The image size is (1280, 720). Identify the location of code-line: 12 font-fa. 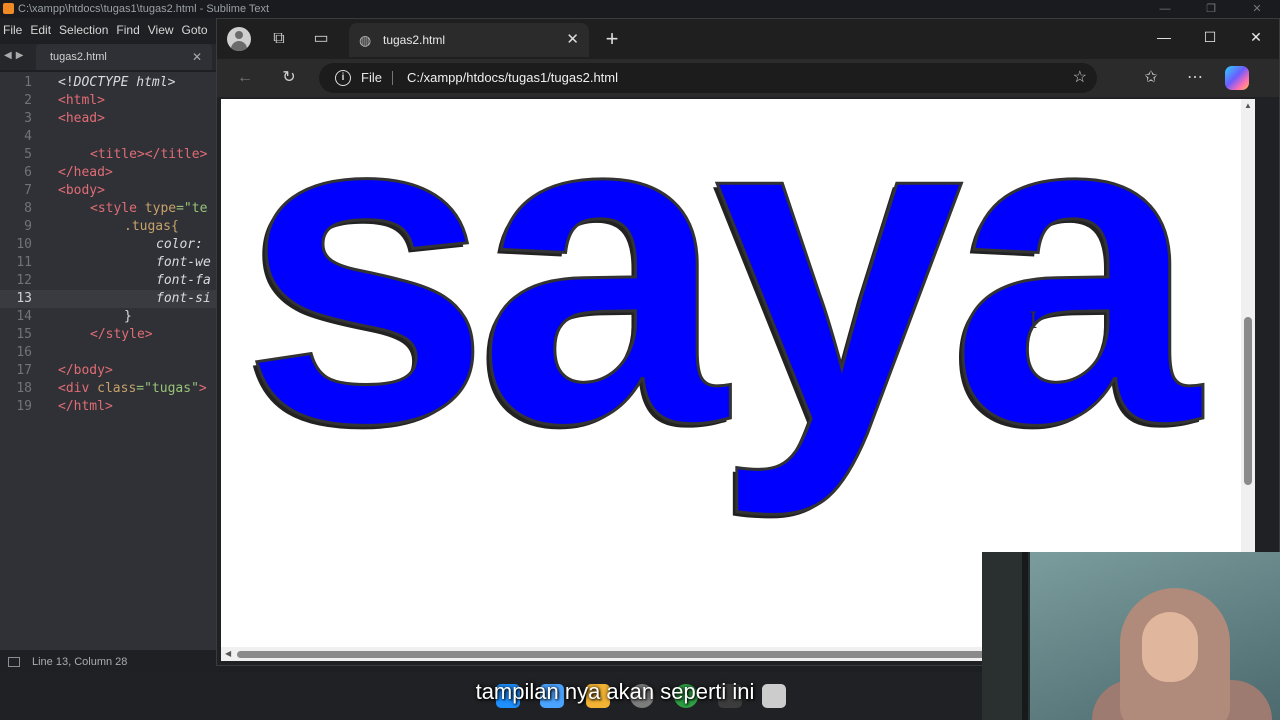
(109, 281).